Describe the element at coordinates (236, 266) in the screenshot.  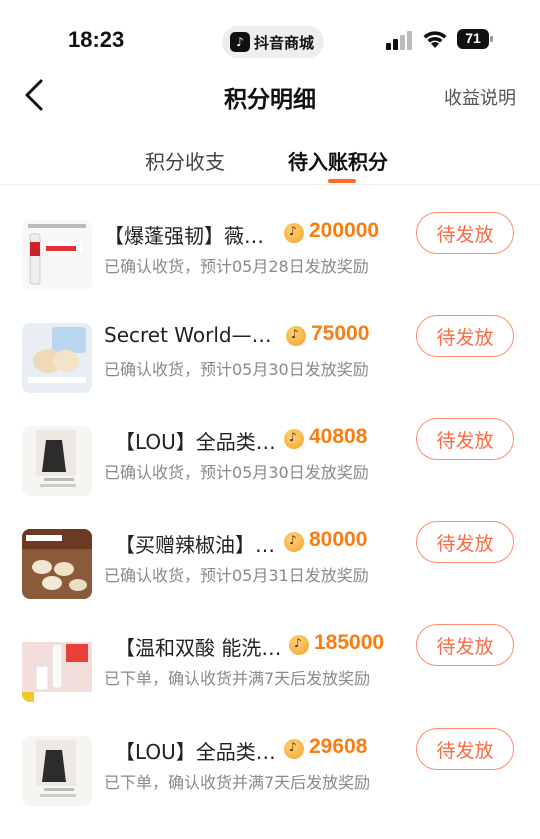
I see `reward-status-text: 已确认收货，预计05月28日发放奖励` at that location.